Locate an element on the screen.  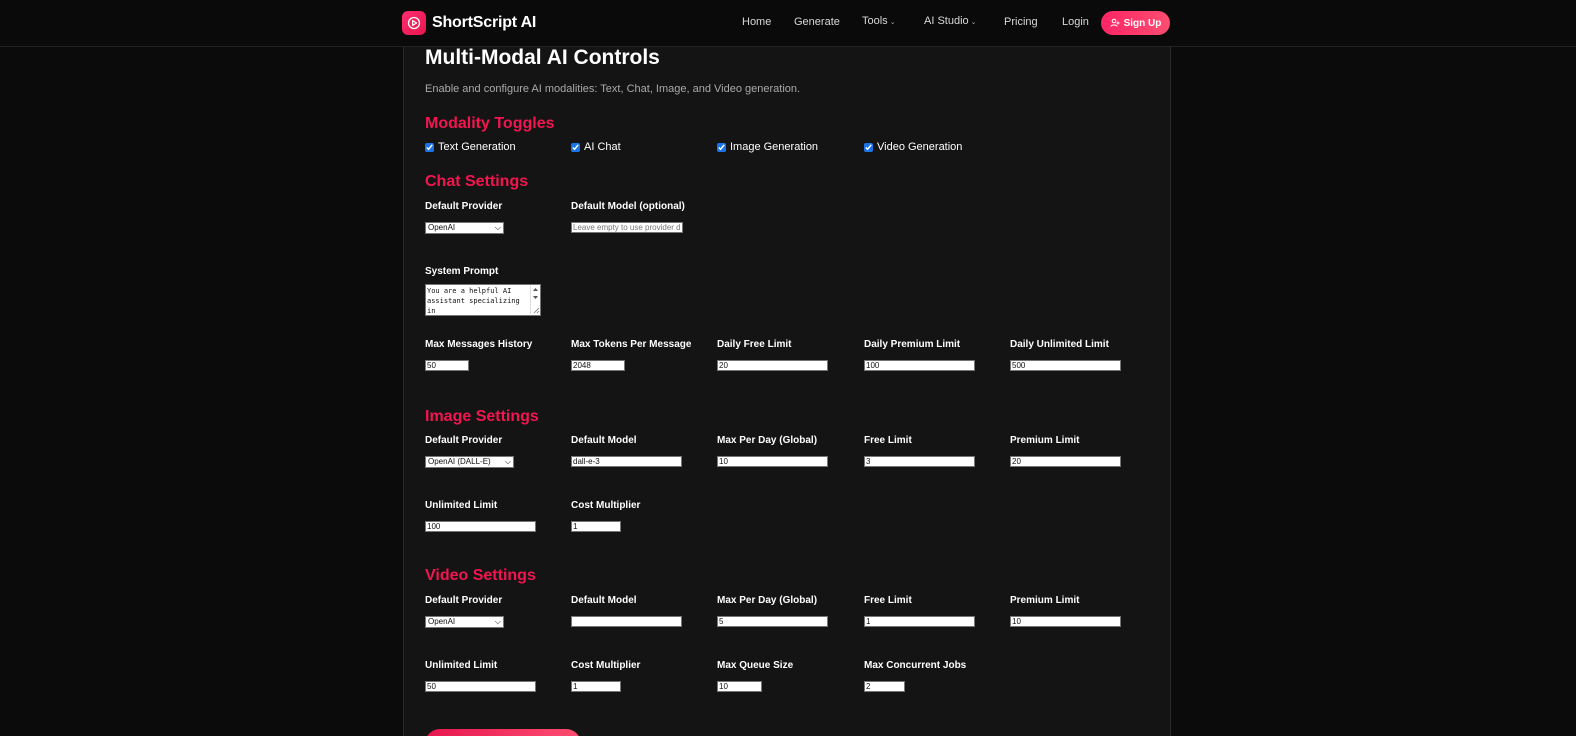
image-max-per-day-input is located at coordinates (772, 461).